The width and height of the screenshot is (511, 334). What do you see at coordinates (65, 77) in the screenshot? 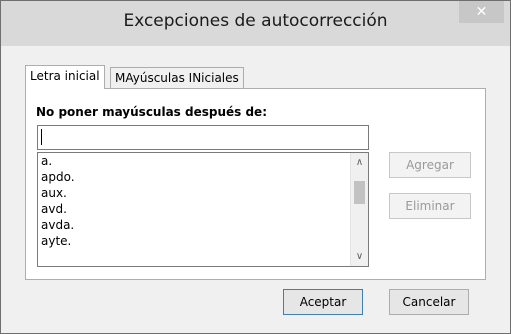
I see `tab-initial-letter: Letra inicial` at bounding box center [65, 77].